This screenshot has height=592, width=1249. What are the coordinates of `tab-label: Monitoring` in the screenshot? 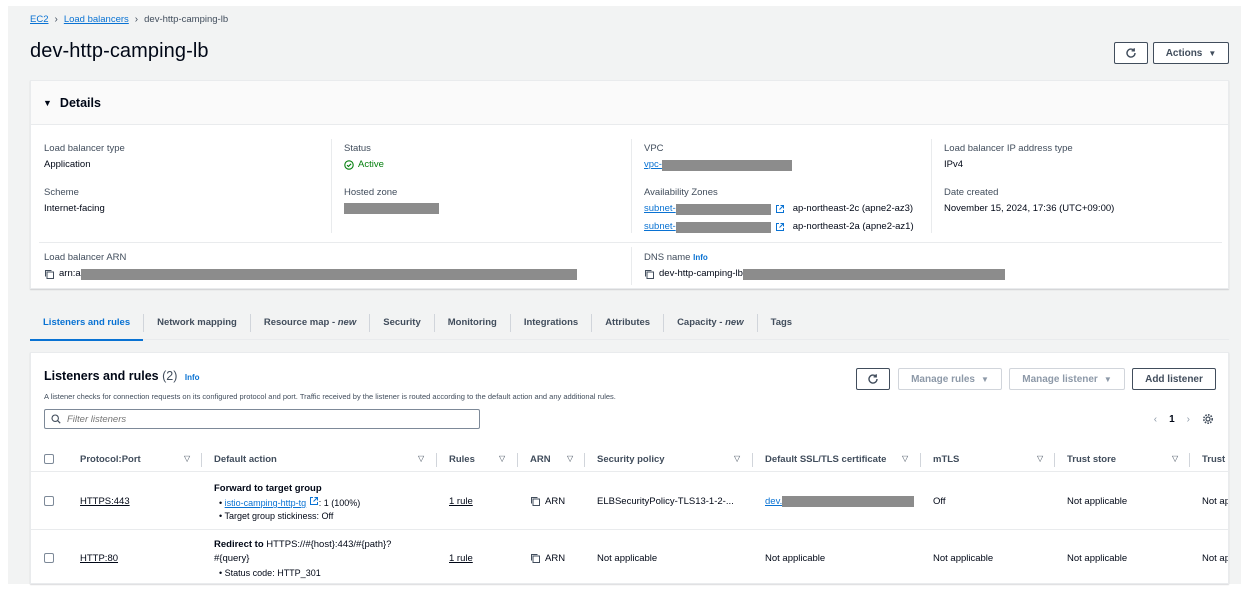 It's located at (472, 322).